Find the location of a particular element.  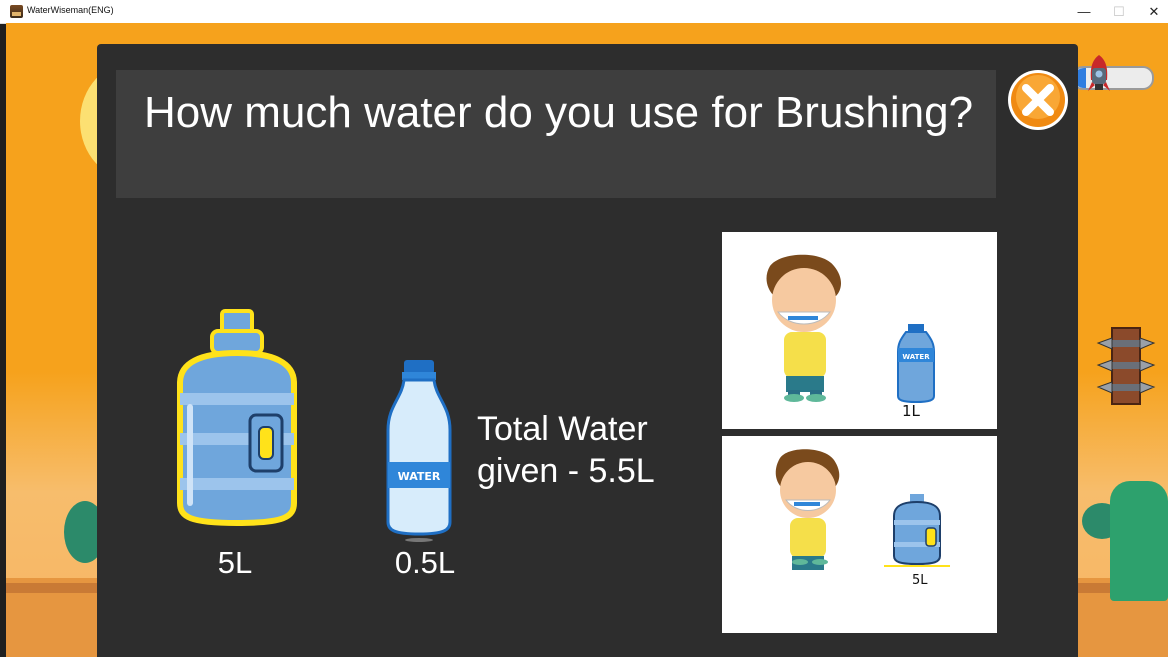

water-bottle-icon: WATER is located at coordinates (422, 451).